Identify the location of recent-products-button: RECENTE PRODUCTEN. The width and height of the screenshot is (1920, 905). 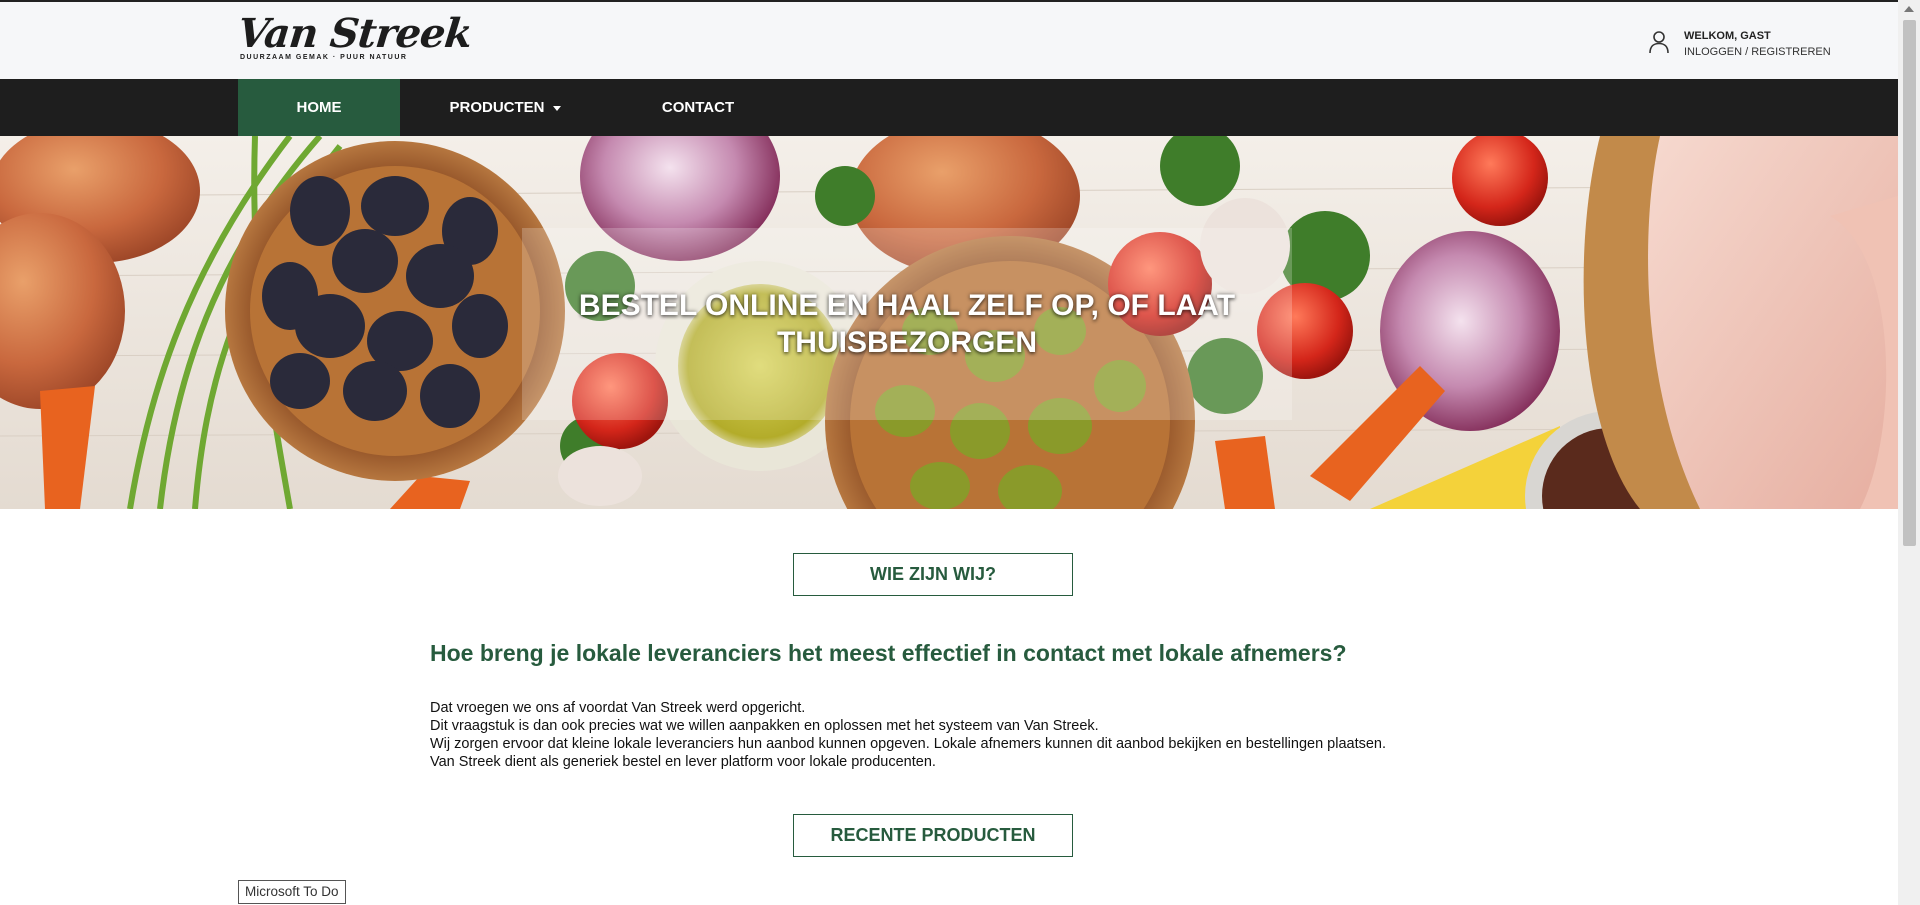
(933, 835).